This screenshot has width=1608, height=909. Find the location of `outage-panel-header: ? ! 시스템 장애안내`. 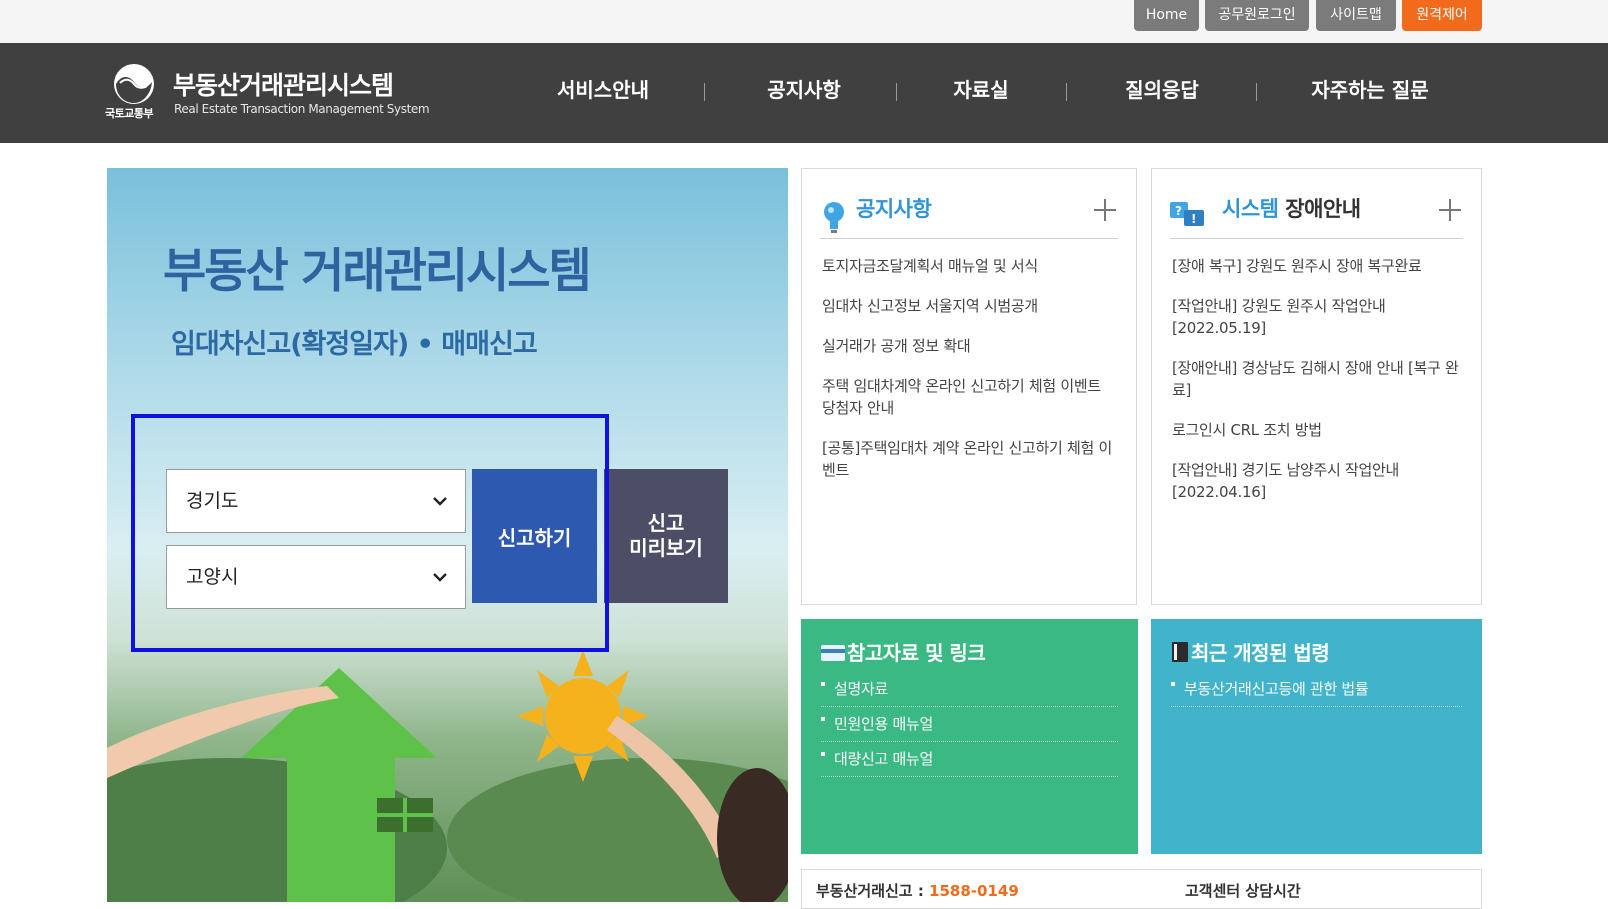

outage-panel-header: ? ! 시스템 장애안내 is located at coordinates (1316, 212).